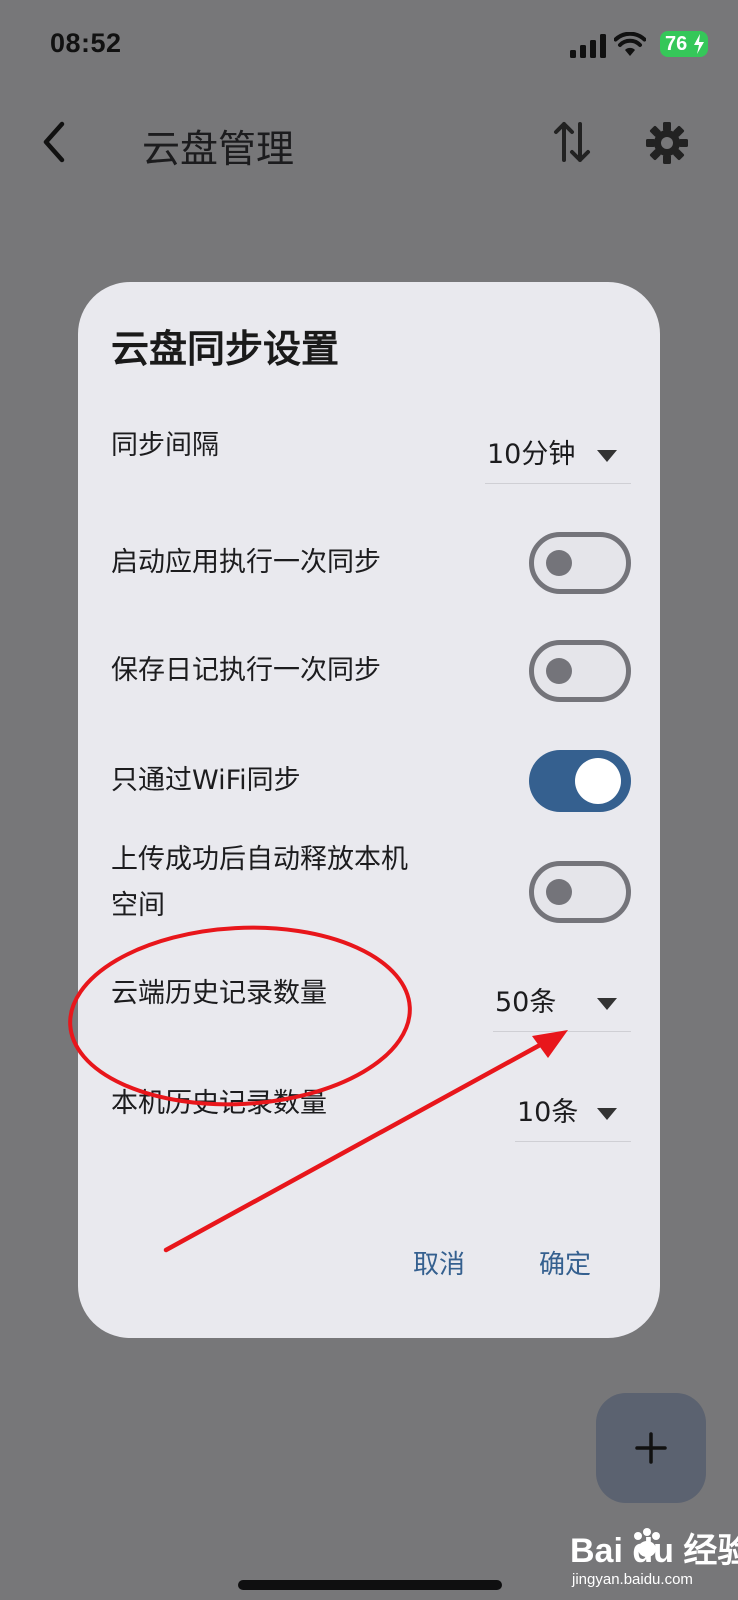  Describe the element at coordinates (580, 563) in the screenshot. I see `sync-on-launch-toggle` at that location.